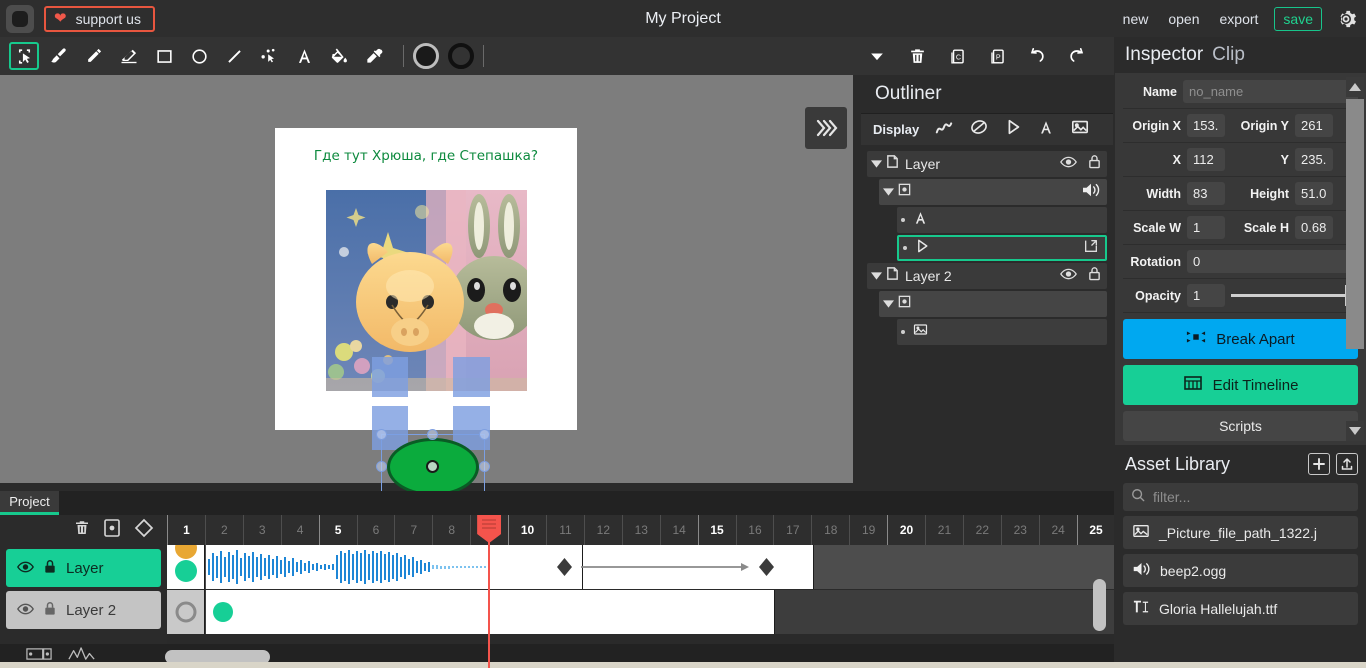 This screenshot has width=1366, height=668. Describe the element at coordinates (1314, 193) in the screenshot. I see `height-input: 51.0` at that location.